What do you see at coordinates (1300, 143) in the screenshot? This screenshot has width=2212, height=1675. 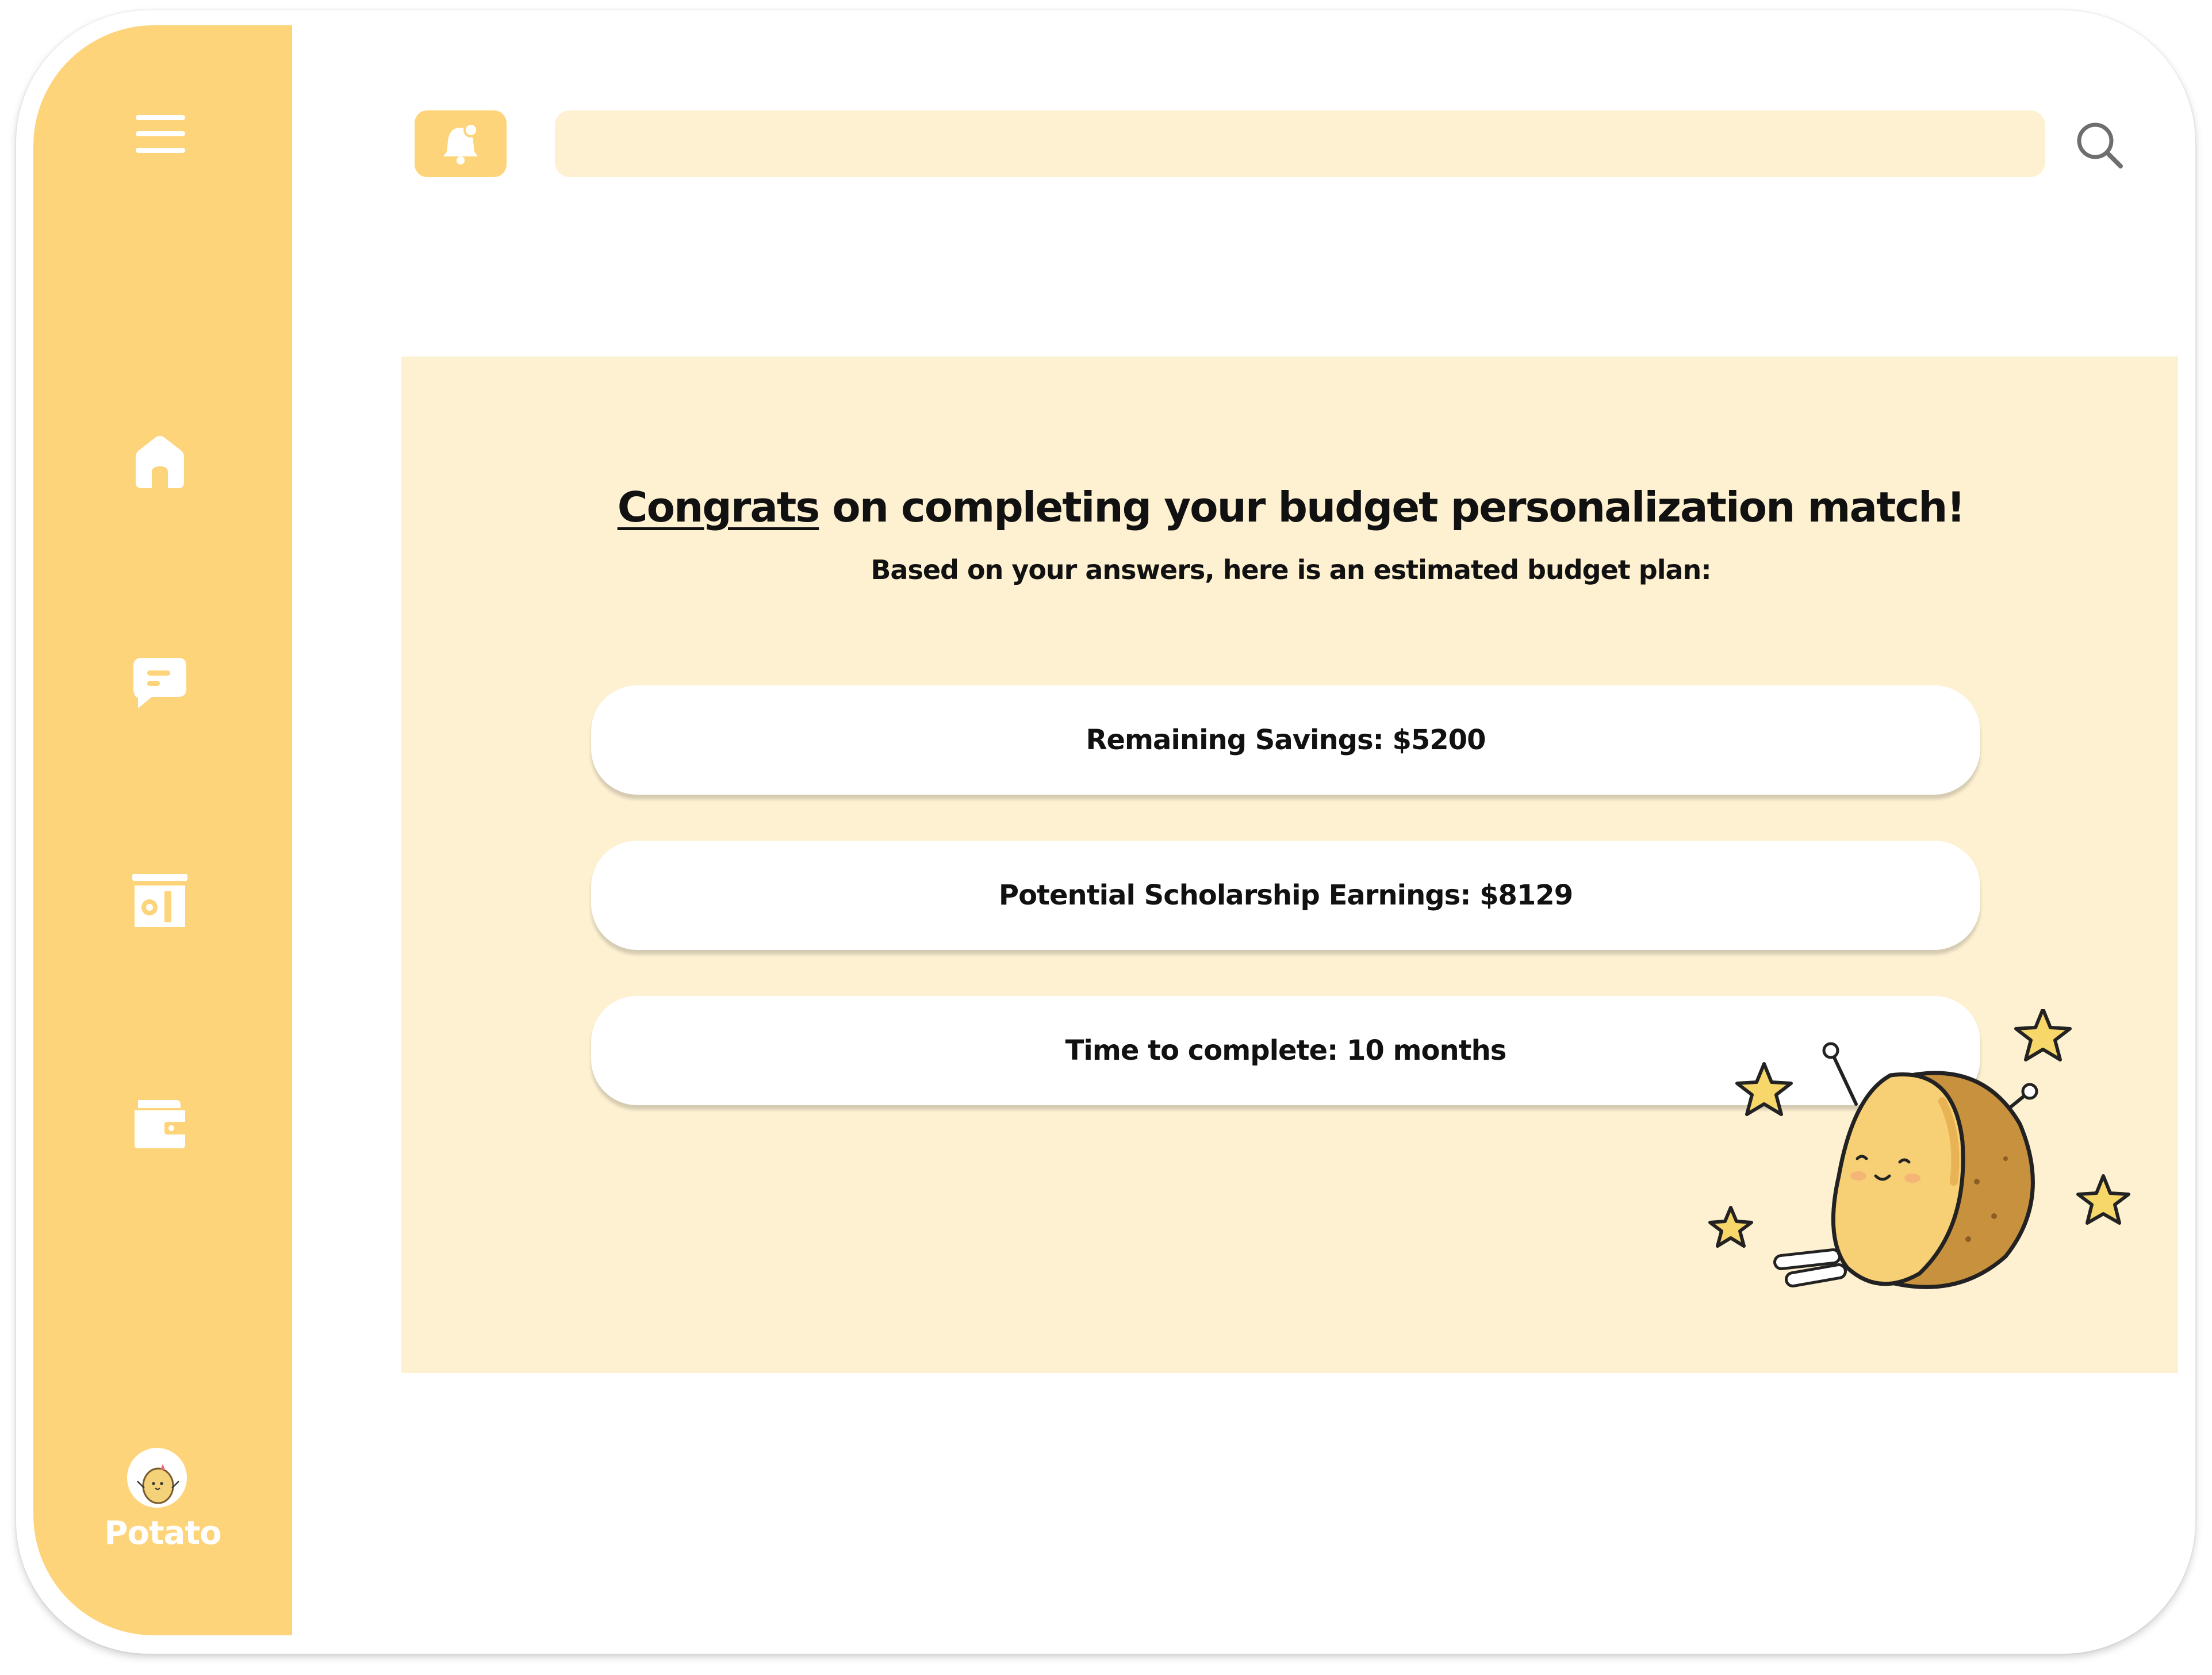 I see `search-input` at bounding box center [1300, 143].